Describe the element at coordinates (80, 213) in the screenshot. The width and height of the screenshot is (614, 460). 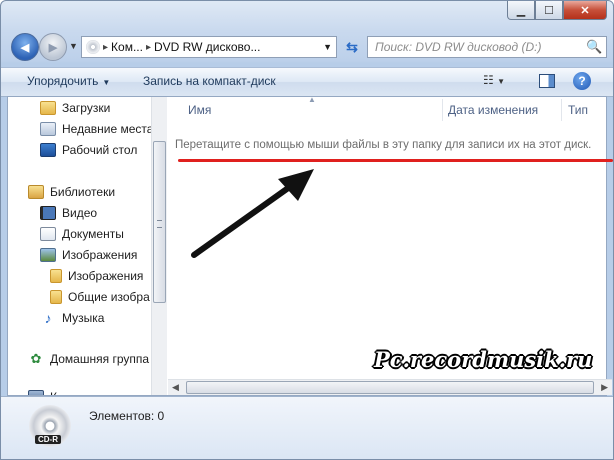
I see `sidebar-item-label: Видео` at that location.